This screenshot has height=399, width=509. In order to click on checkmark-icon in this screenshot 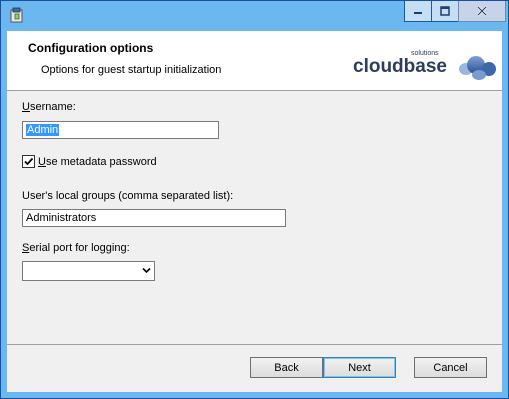, I will do `click(29, 161)`.